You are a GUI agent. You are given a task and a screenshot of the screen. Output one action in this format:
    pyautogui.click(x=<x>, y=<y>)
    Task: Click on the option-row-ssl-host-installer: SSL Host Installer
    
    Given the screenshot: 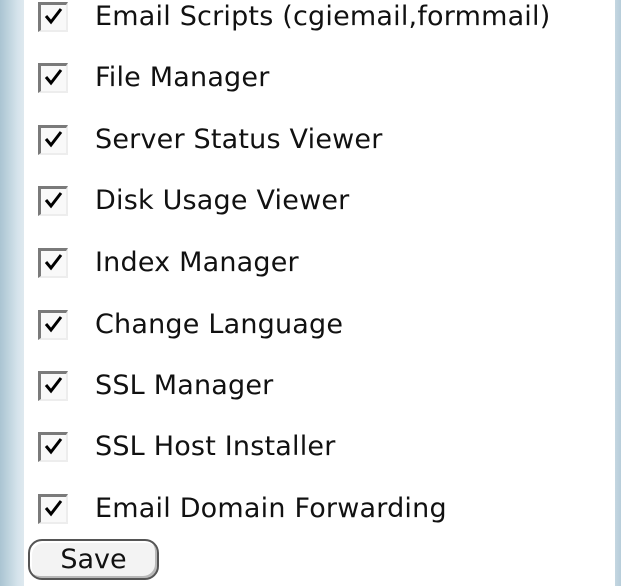 What is the action you would take?
    pyautogui.click(x=187, y=447)
    